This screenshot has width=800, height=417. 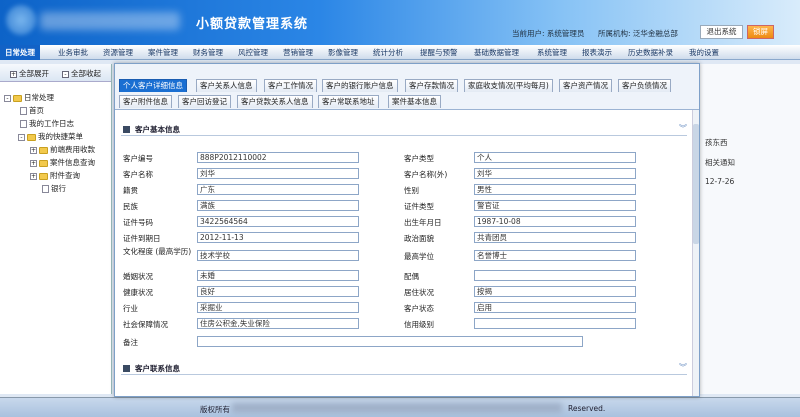 I want to click on credit-level-field, so click(x=555, y=323).